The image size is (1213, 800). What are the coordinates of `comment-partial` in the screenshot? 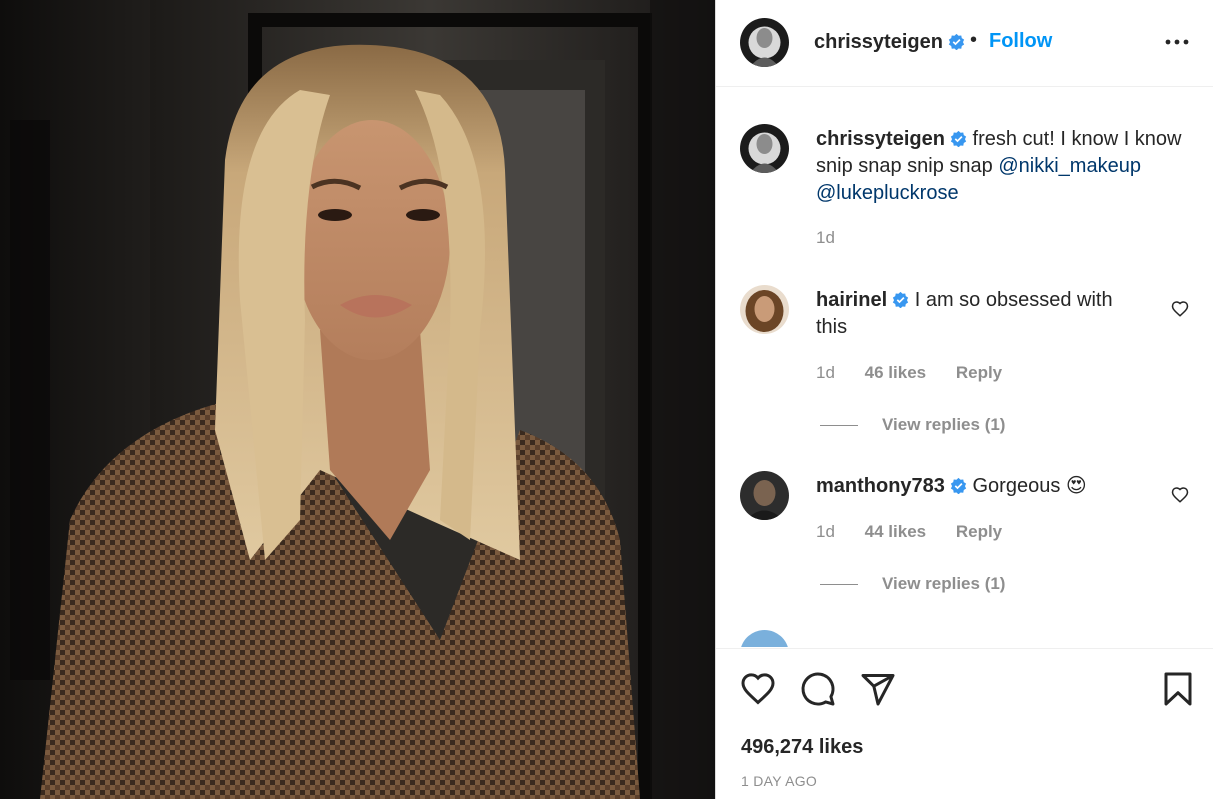 It's located at (964, 638).